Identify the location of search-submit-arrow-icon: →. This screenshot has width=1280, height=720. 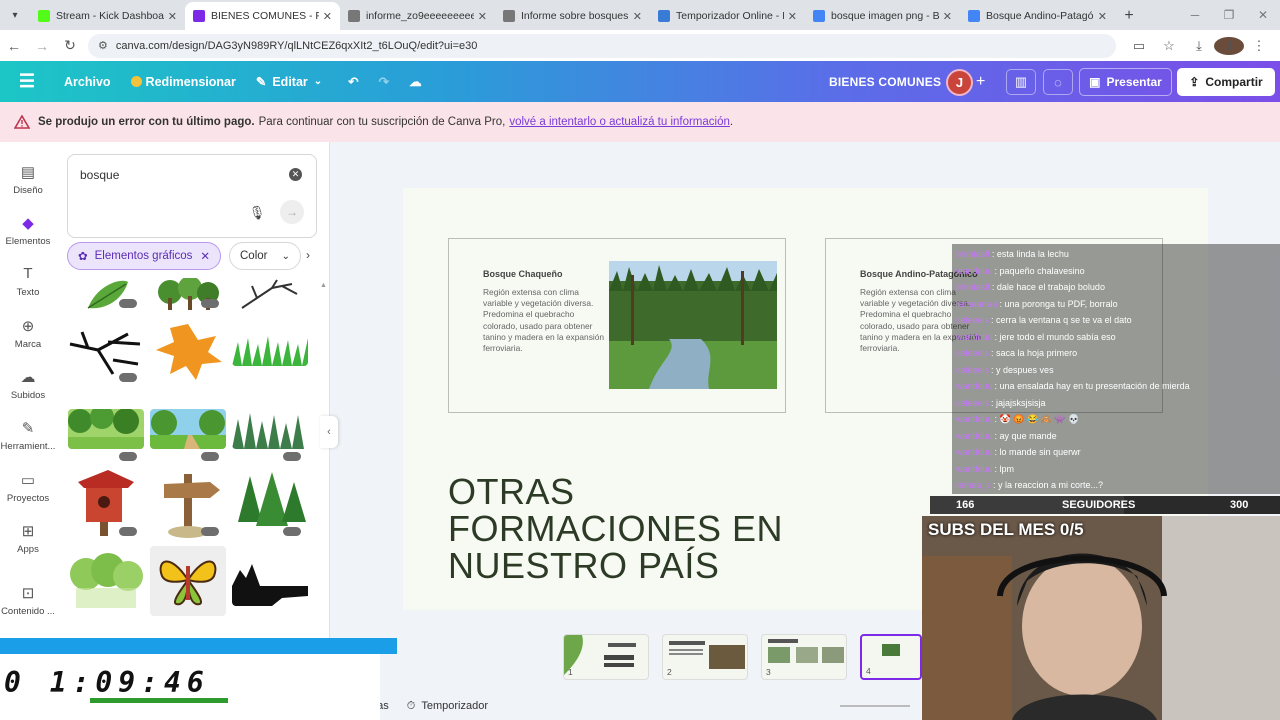
(292, 212).